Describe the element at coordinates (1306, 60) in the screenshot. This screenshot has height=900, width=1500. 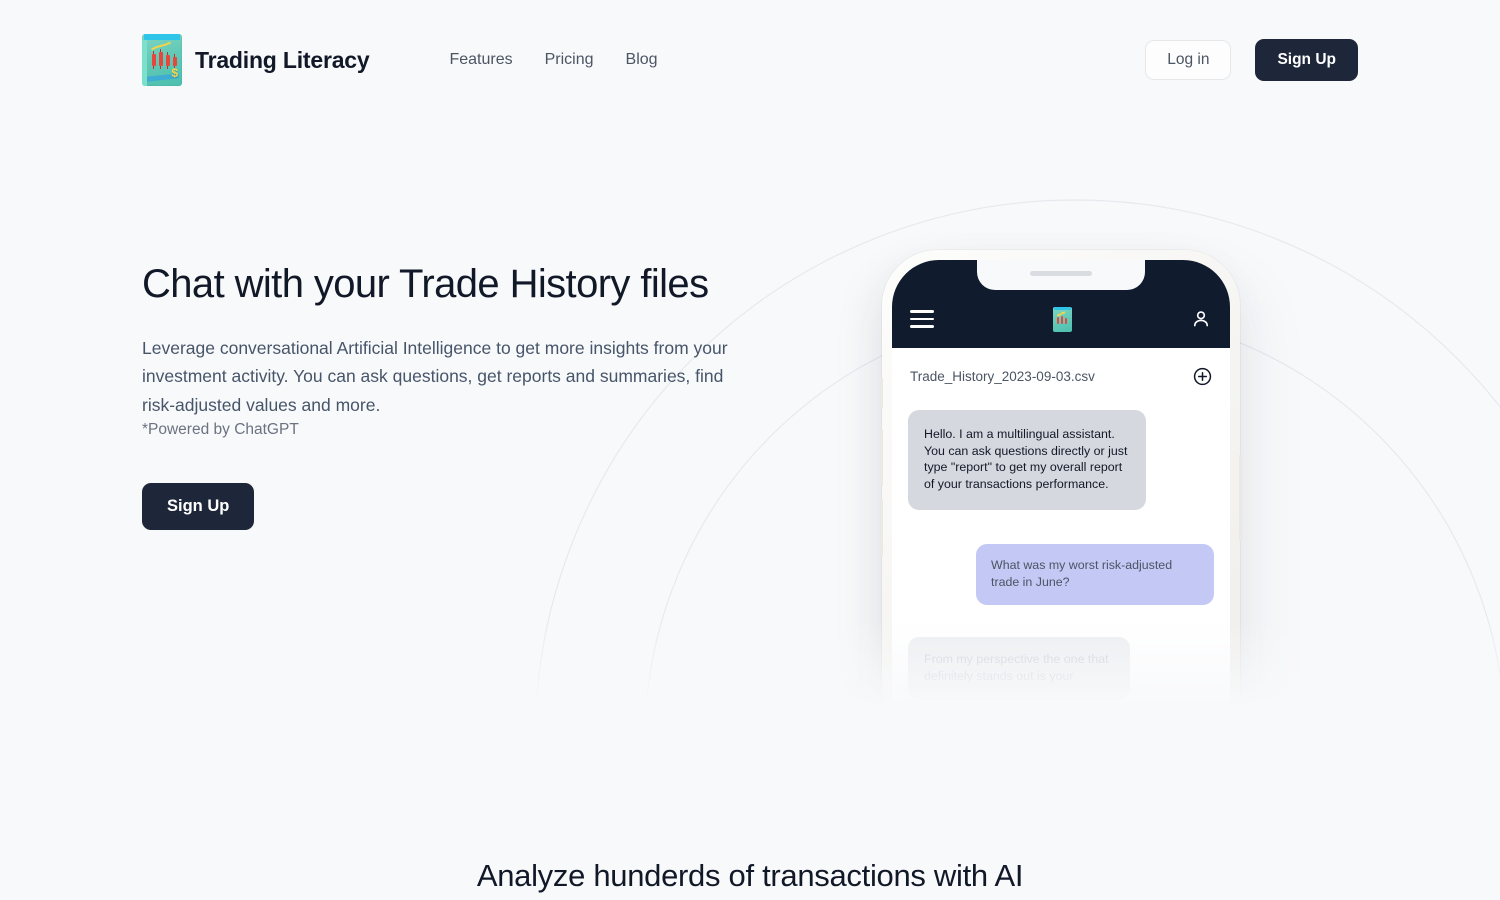
I see `signup-button-header: Sign Up` at that location.